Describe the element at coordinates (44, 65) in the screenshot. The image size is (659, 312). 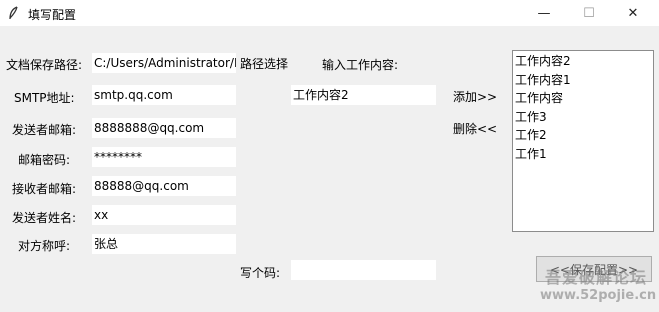
I see `path-label: 文档保存路径:` at that location.